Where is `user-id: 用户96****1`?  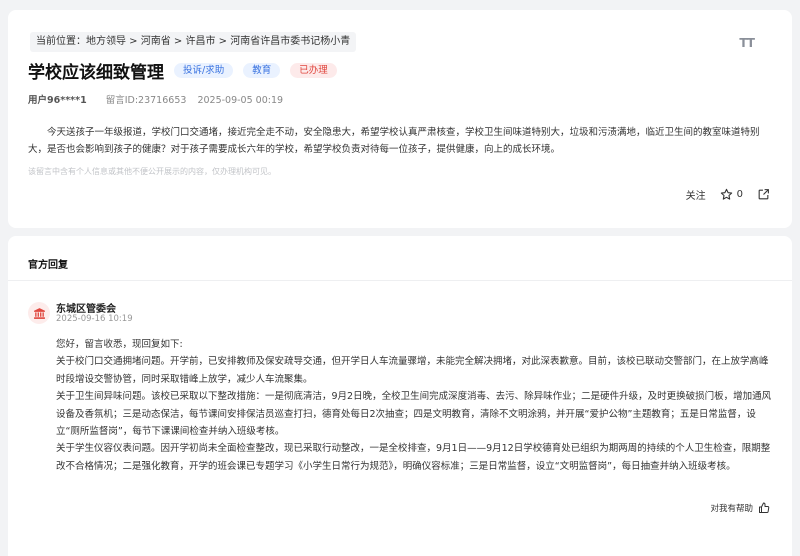 user-id: 用户96****1 is located at coordinates (57, 100).